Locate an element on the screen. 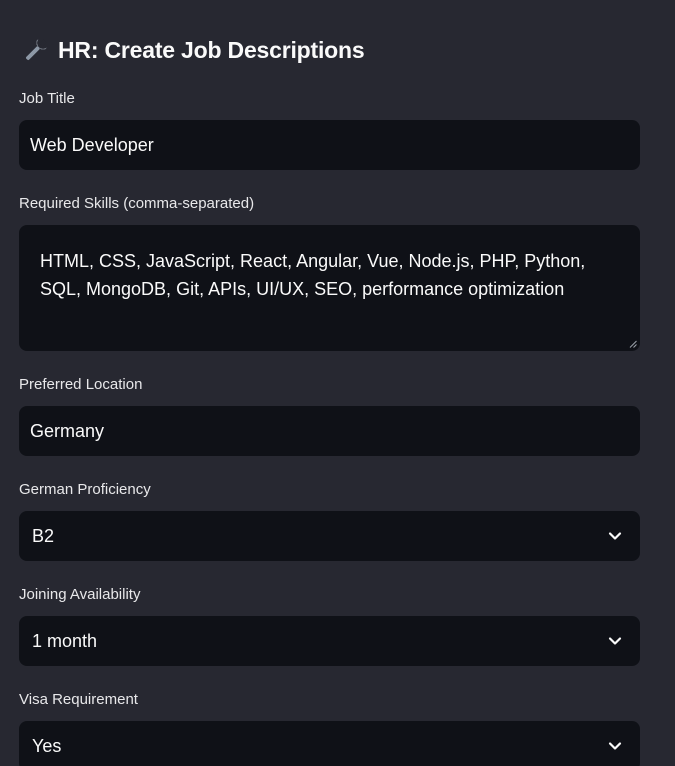 The height and width of the screenshot is (766, 675). location-input: Germany is located at coordinates (329, 431).